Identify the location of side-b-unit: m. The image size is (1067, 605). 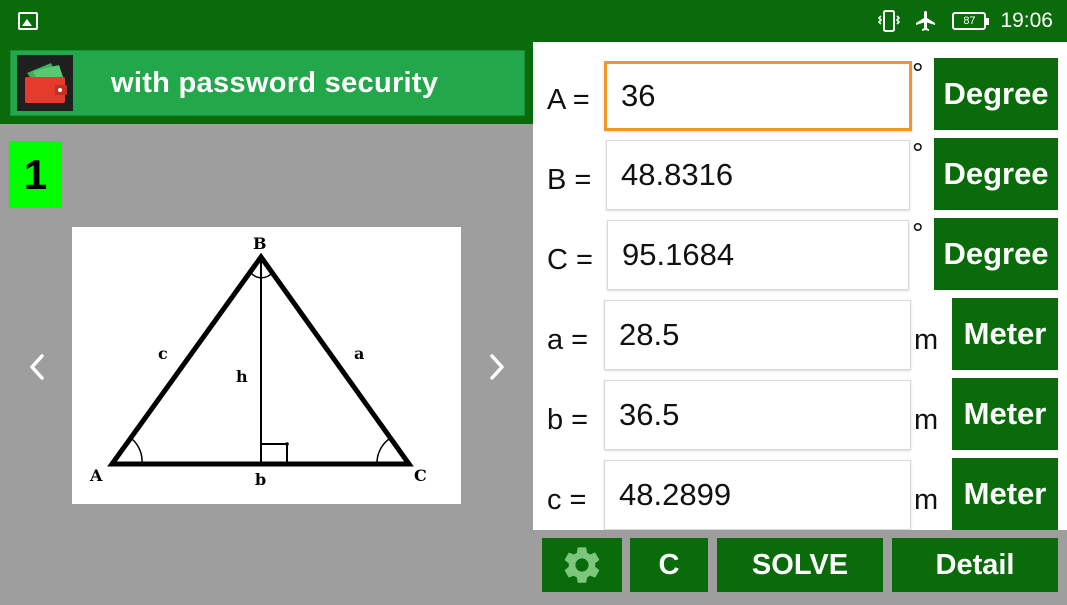
(926, 420).